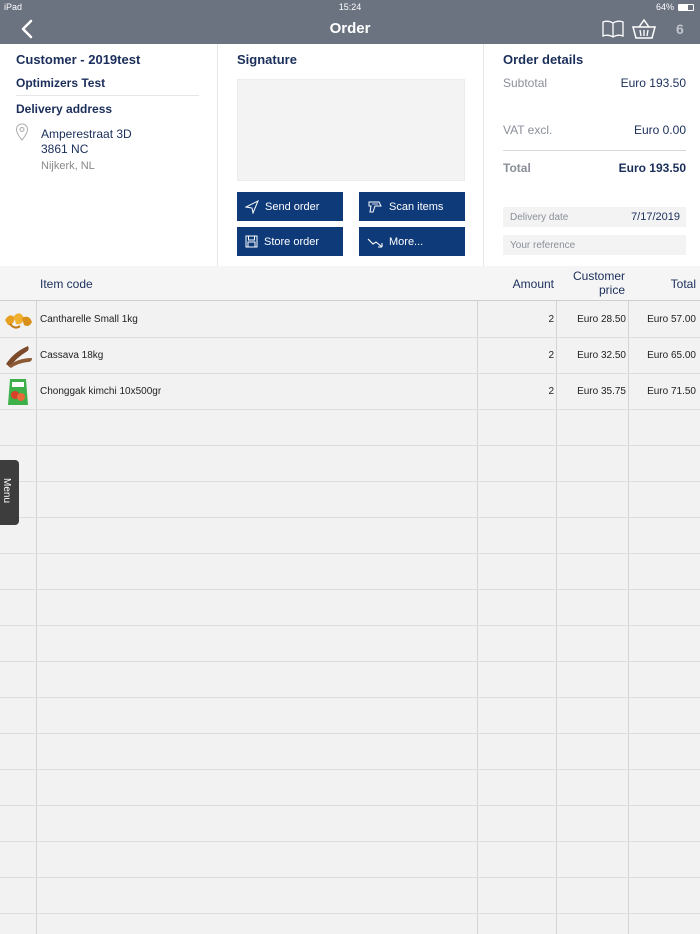  What do you see at coordinates (664, 7) in the screenshot?
I see `battery-percent: 64%` at bounding box center [664, 7].